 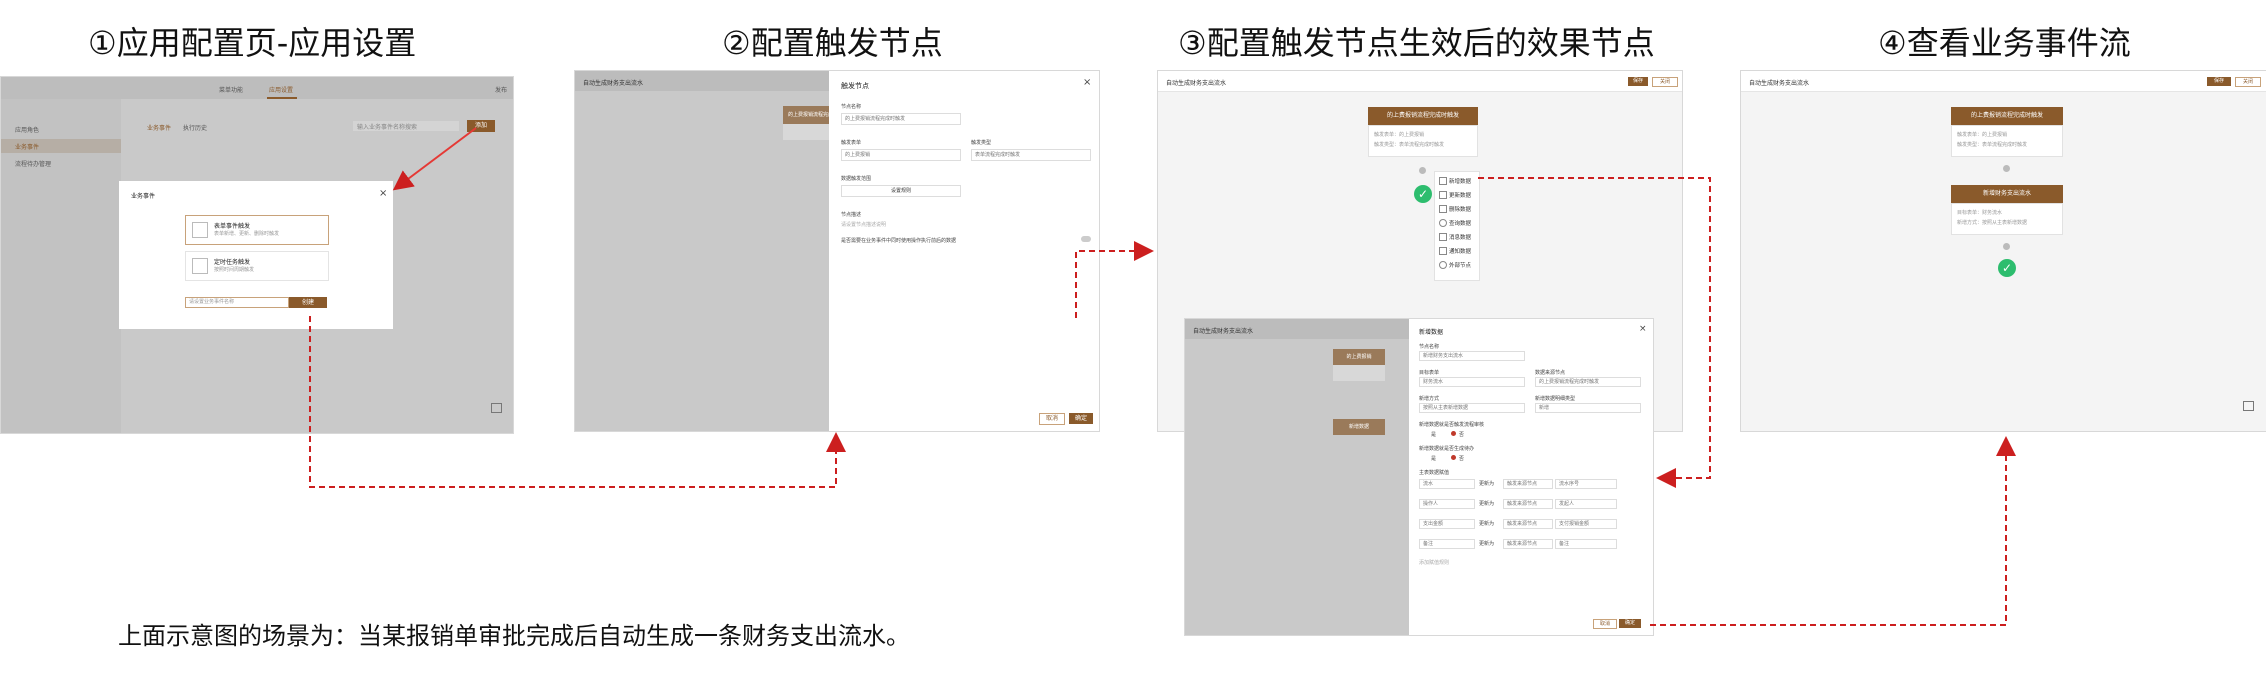 I want to click on arrow-menu-to-drawer, so click(x=1594, y=332).